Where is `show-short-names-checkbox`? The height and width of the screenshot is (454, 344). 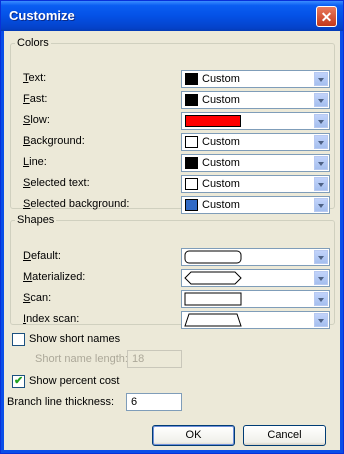
show-short-names-checkbox is located at coordinates (18, 339).